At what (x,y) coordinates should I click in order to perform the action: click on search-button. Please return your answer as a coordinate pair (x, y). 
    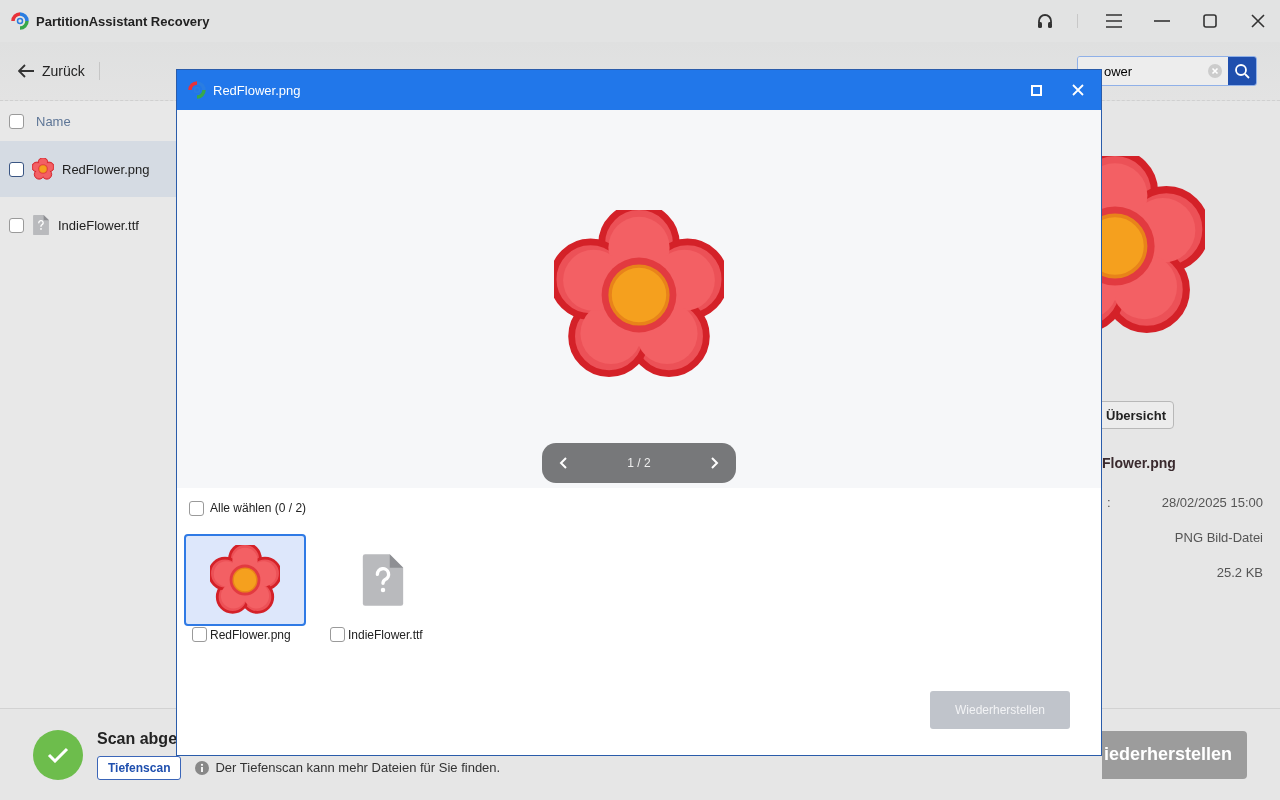
    Looking at the image, I should click on (1242, 71).